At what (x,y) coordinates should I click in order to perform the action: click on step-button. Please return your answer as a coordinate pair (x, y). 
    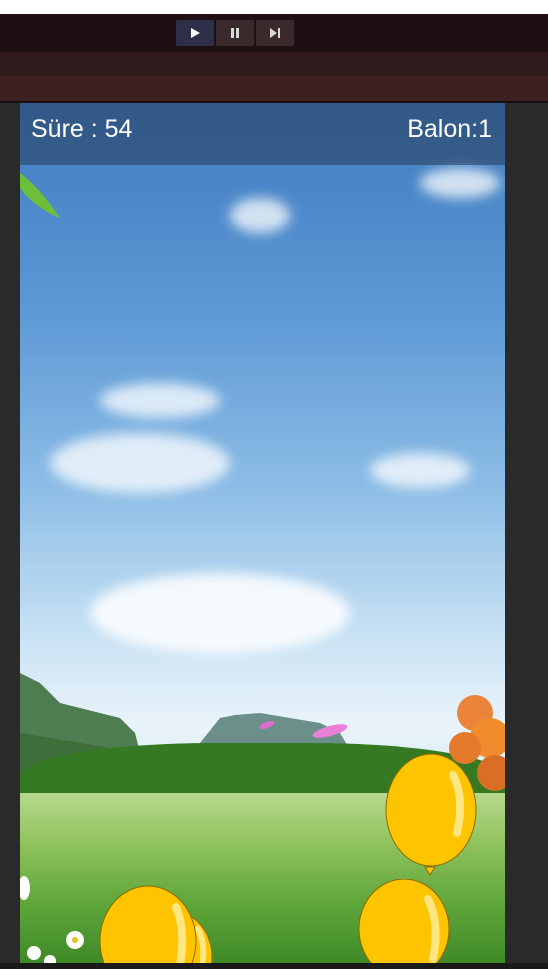
    Looking at the image, I should click on (275, 33).